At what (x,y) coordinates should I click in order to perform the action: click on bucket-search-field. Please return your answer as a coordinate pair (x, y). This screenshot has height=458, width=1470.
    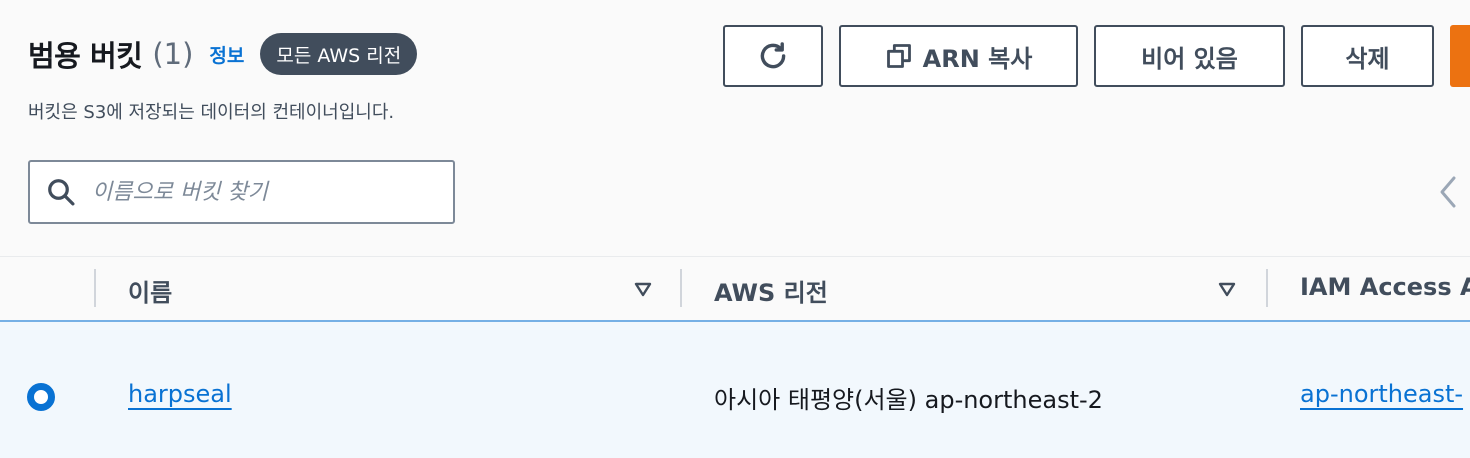
    Looking at the image, I should click on (241, 192).